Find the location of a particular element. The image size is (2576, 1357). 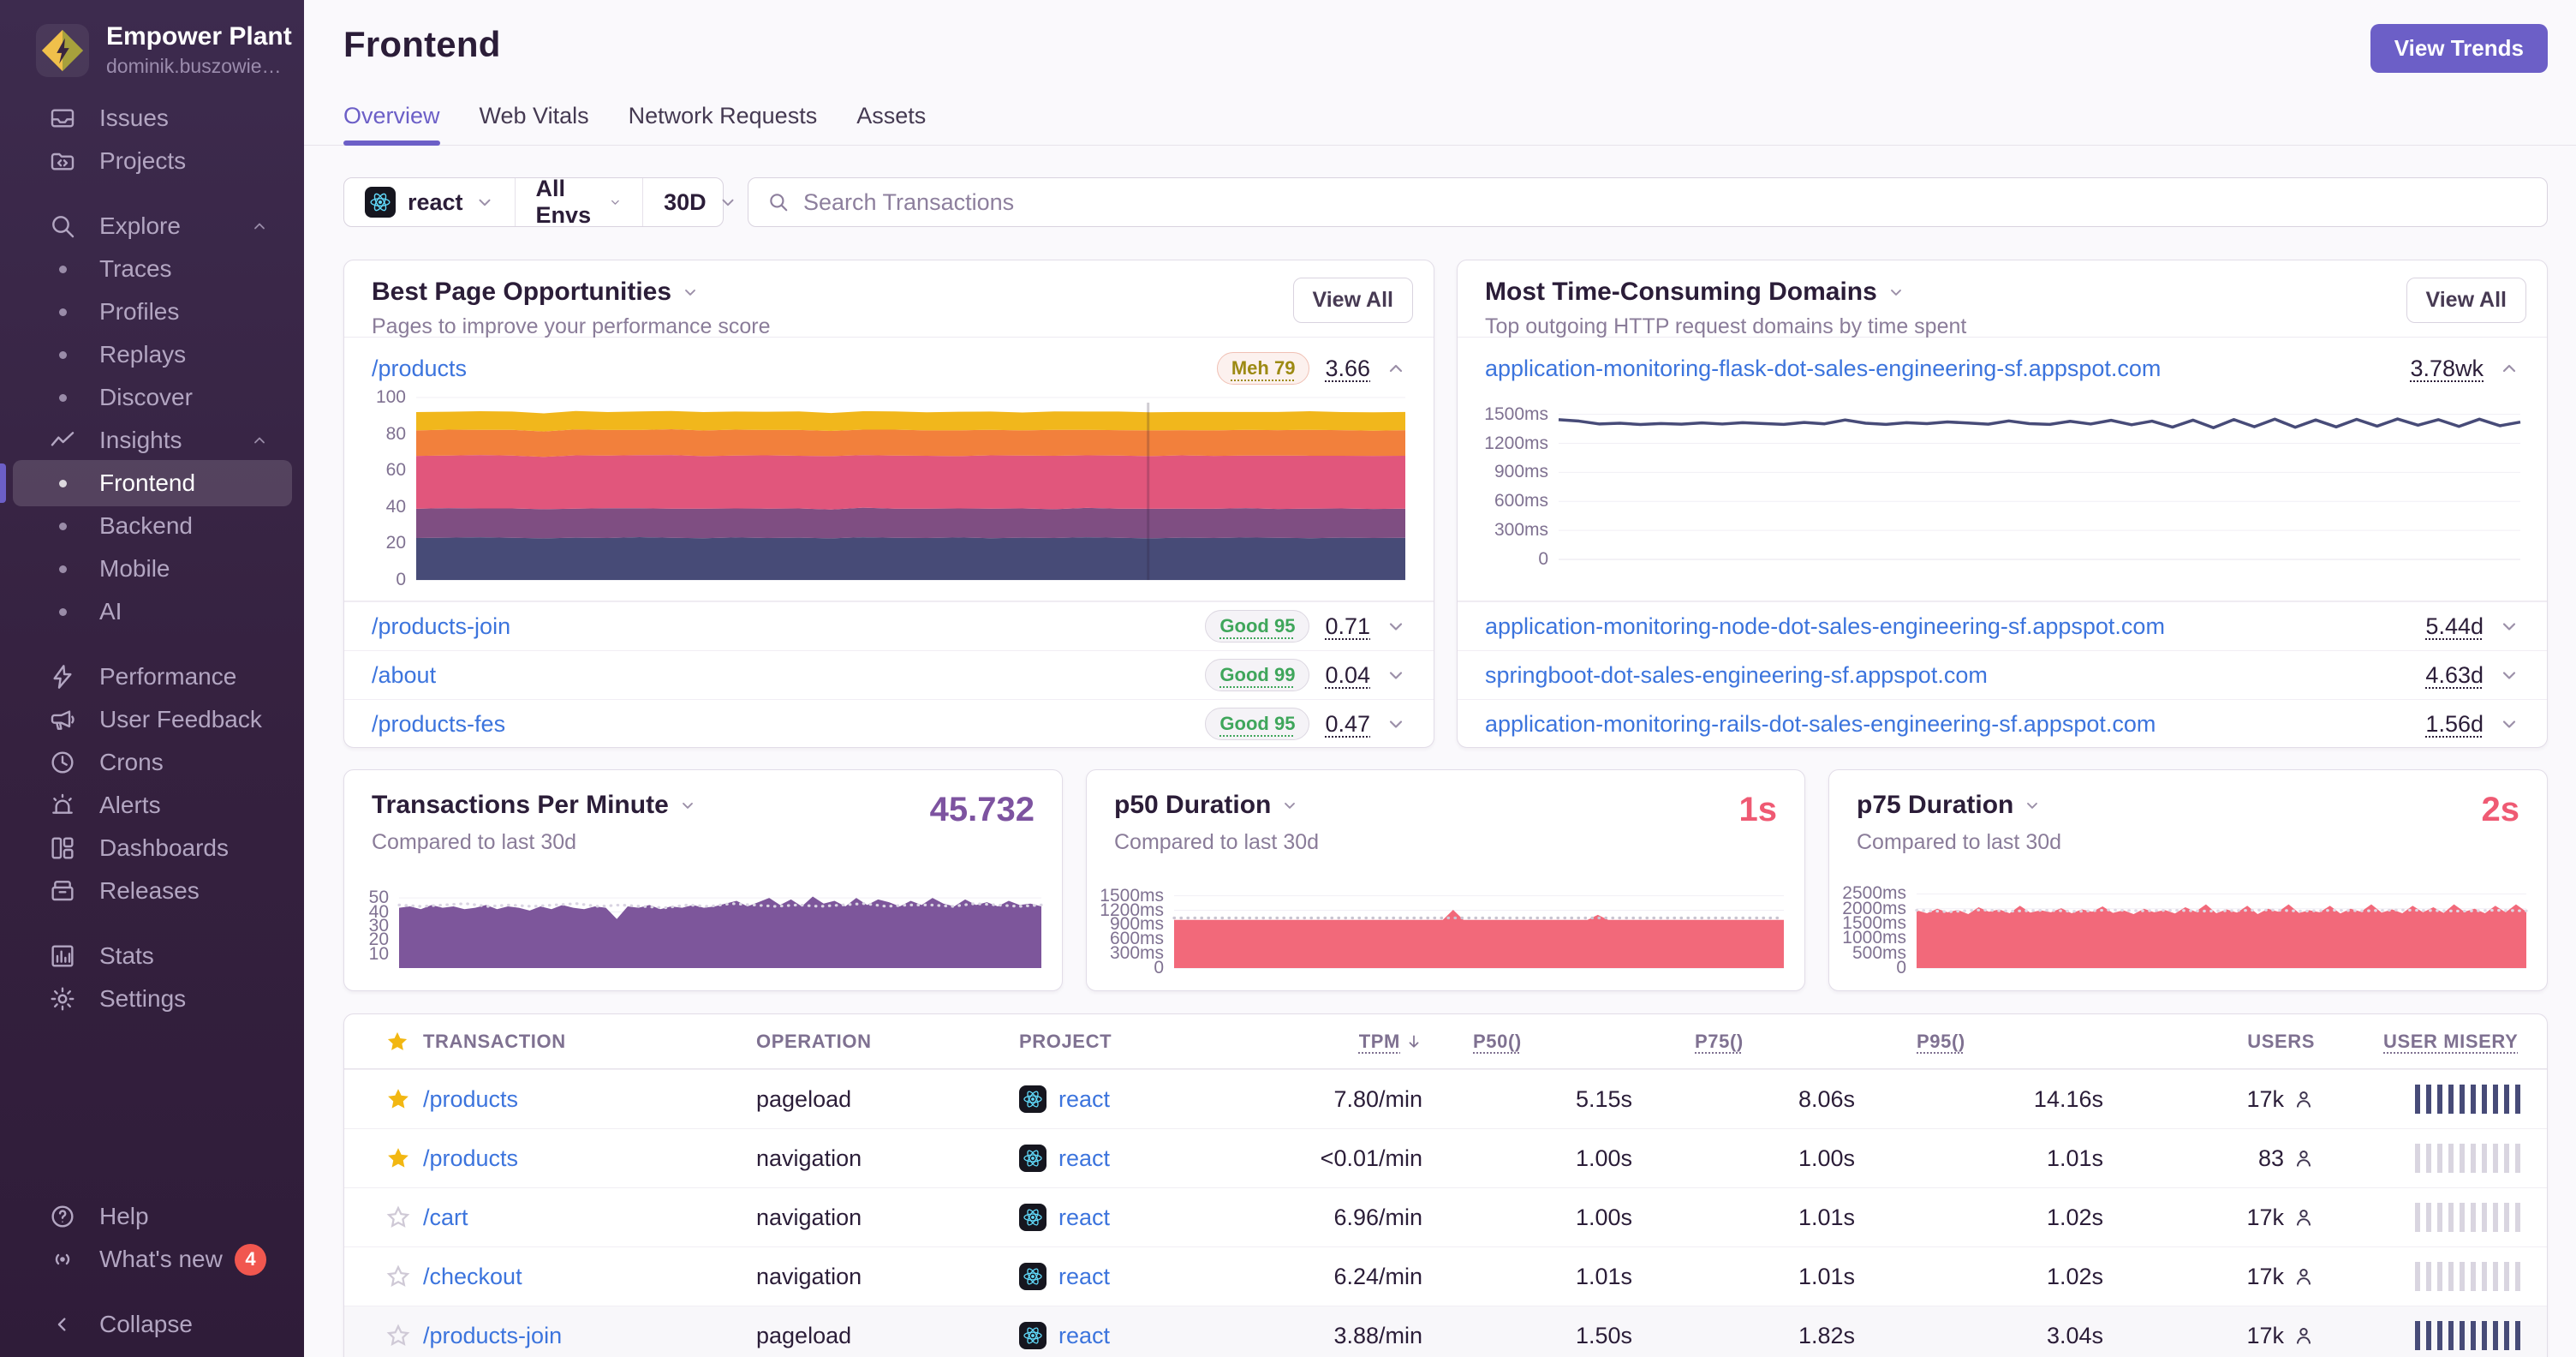

sidebar-item-explore: Explore is located at coordinates (152, 227).